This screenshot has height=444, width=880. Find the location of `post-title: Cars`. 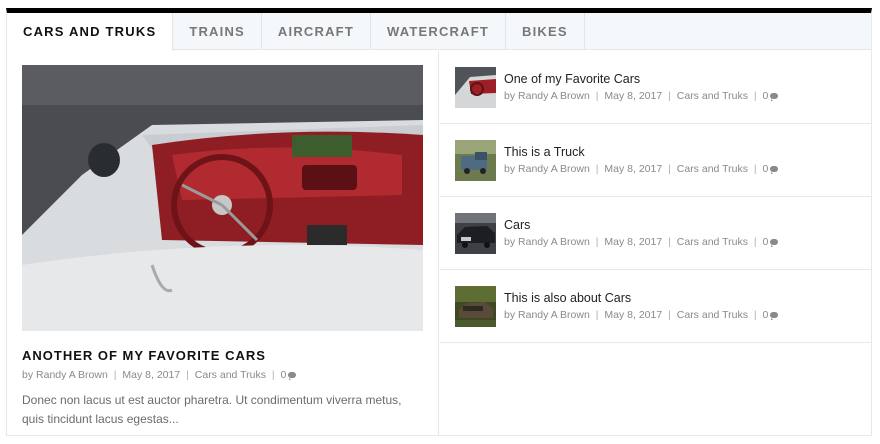

post-title: Cars is located at coordinates (517, 225).